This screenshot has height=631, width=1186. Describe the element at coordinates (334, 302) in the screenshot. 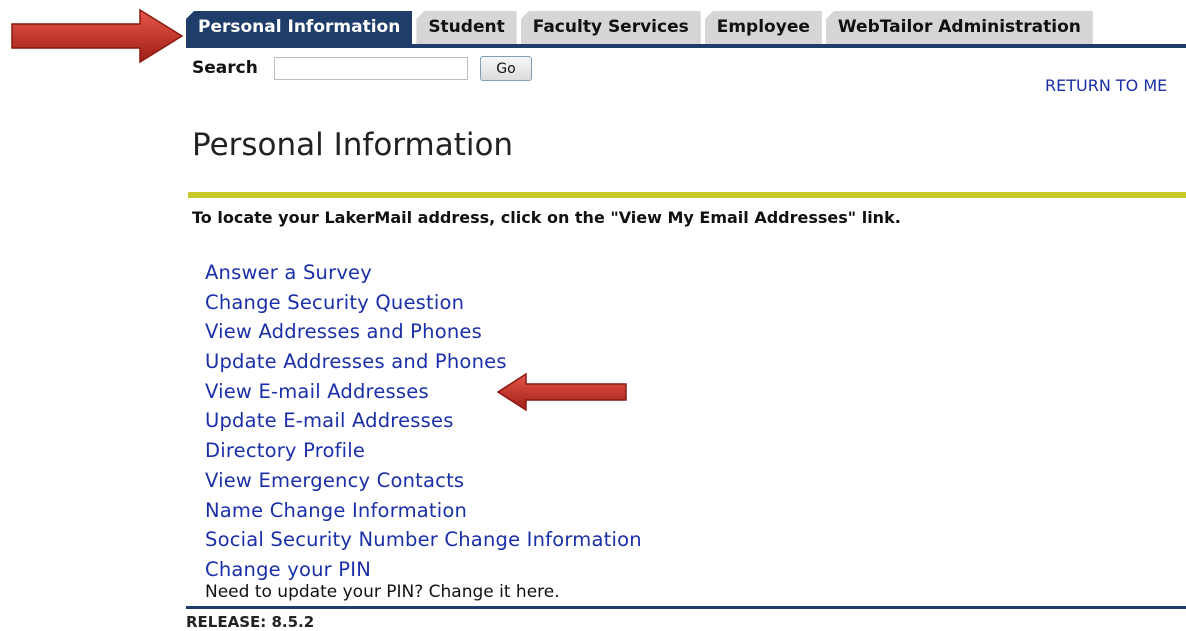

I see `change-security-question-link: Change Security Question` at that location.